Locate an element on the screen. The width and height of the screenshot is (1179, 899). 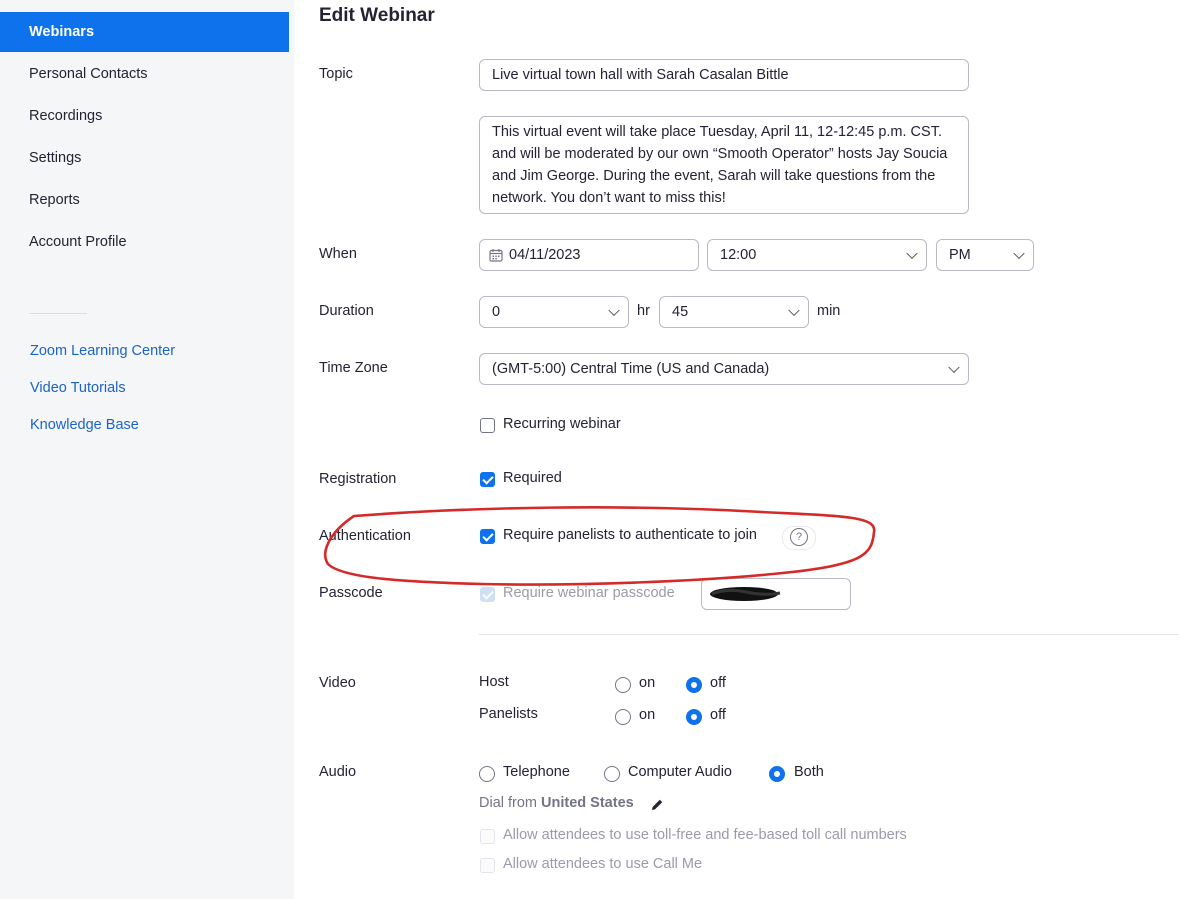
date-value: 04/11/2023 is located at coordinates (545, 255).